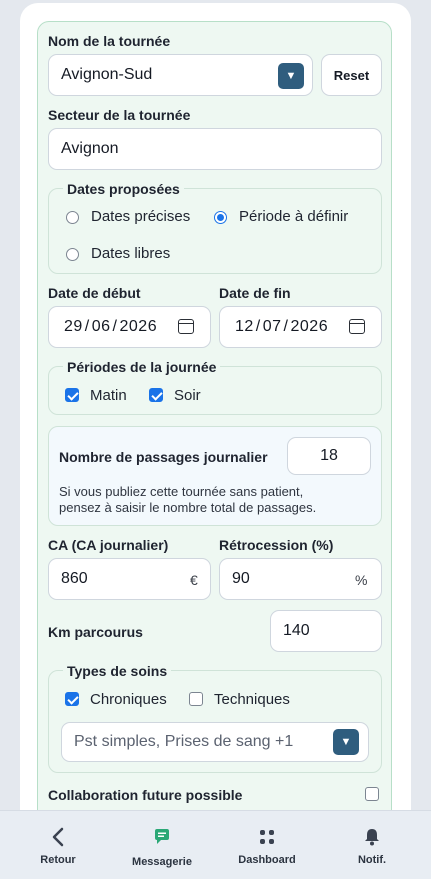 The image size is (431, 879). I want to click on reset-button-label: Reset, so click(351, 75).